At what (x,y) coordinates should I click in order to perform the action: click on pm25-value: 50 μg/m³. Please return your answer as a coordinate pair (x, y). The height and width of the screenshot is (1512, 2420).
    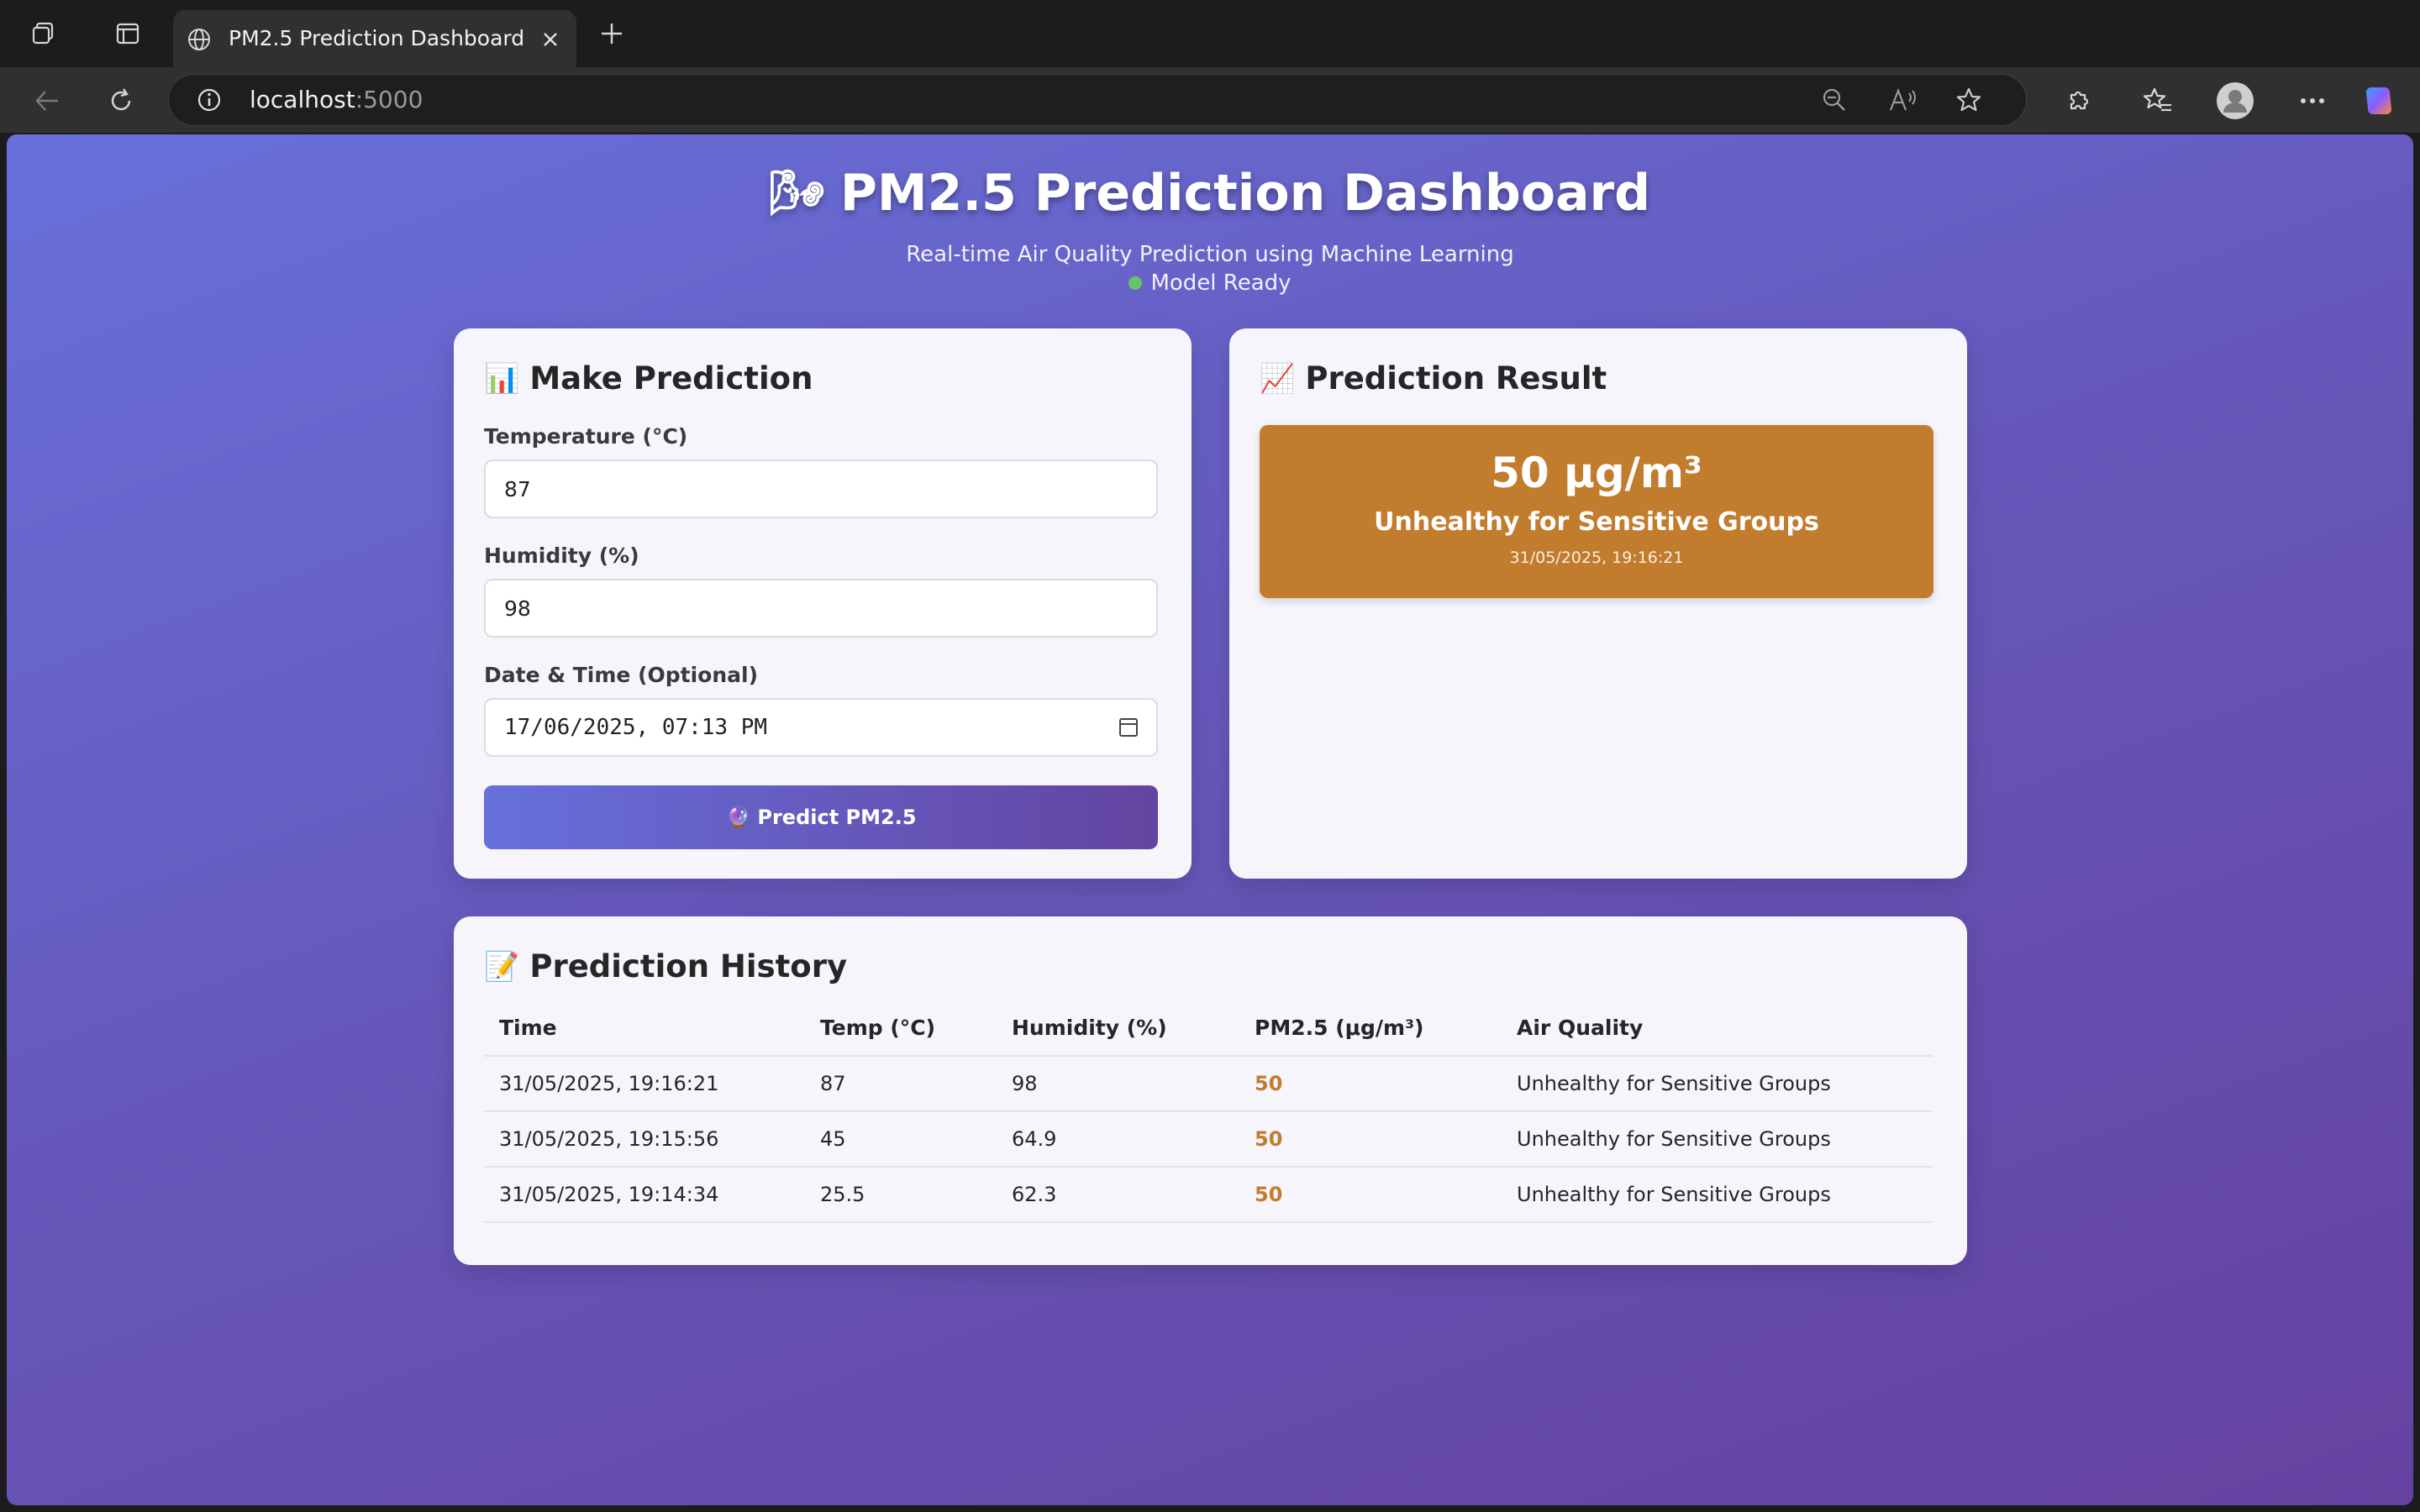
    Looking at the image, I should click on (1596, 473).